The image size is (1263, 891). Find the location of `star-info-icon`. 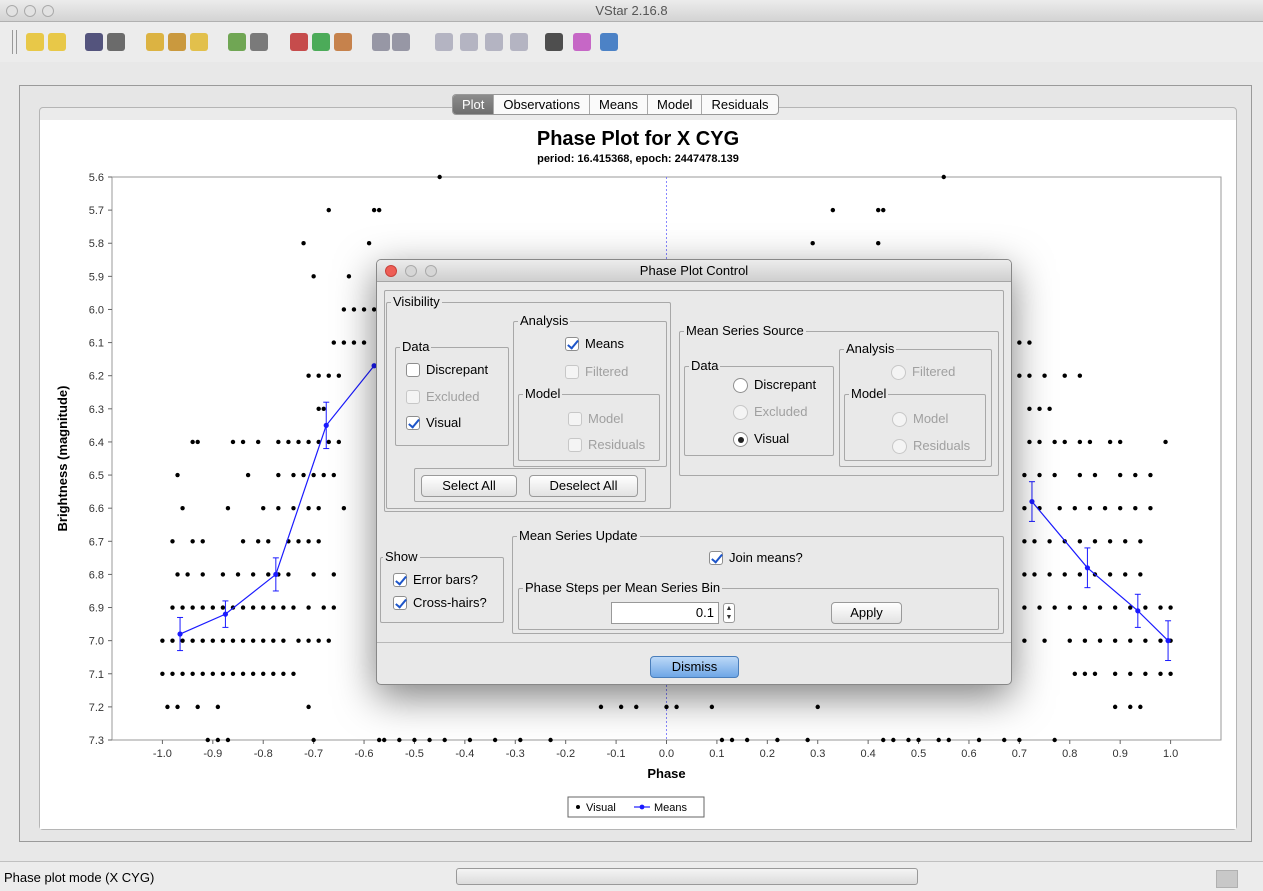

star-info-icon is located at coordinates (155, 42).